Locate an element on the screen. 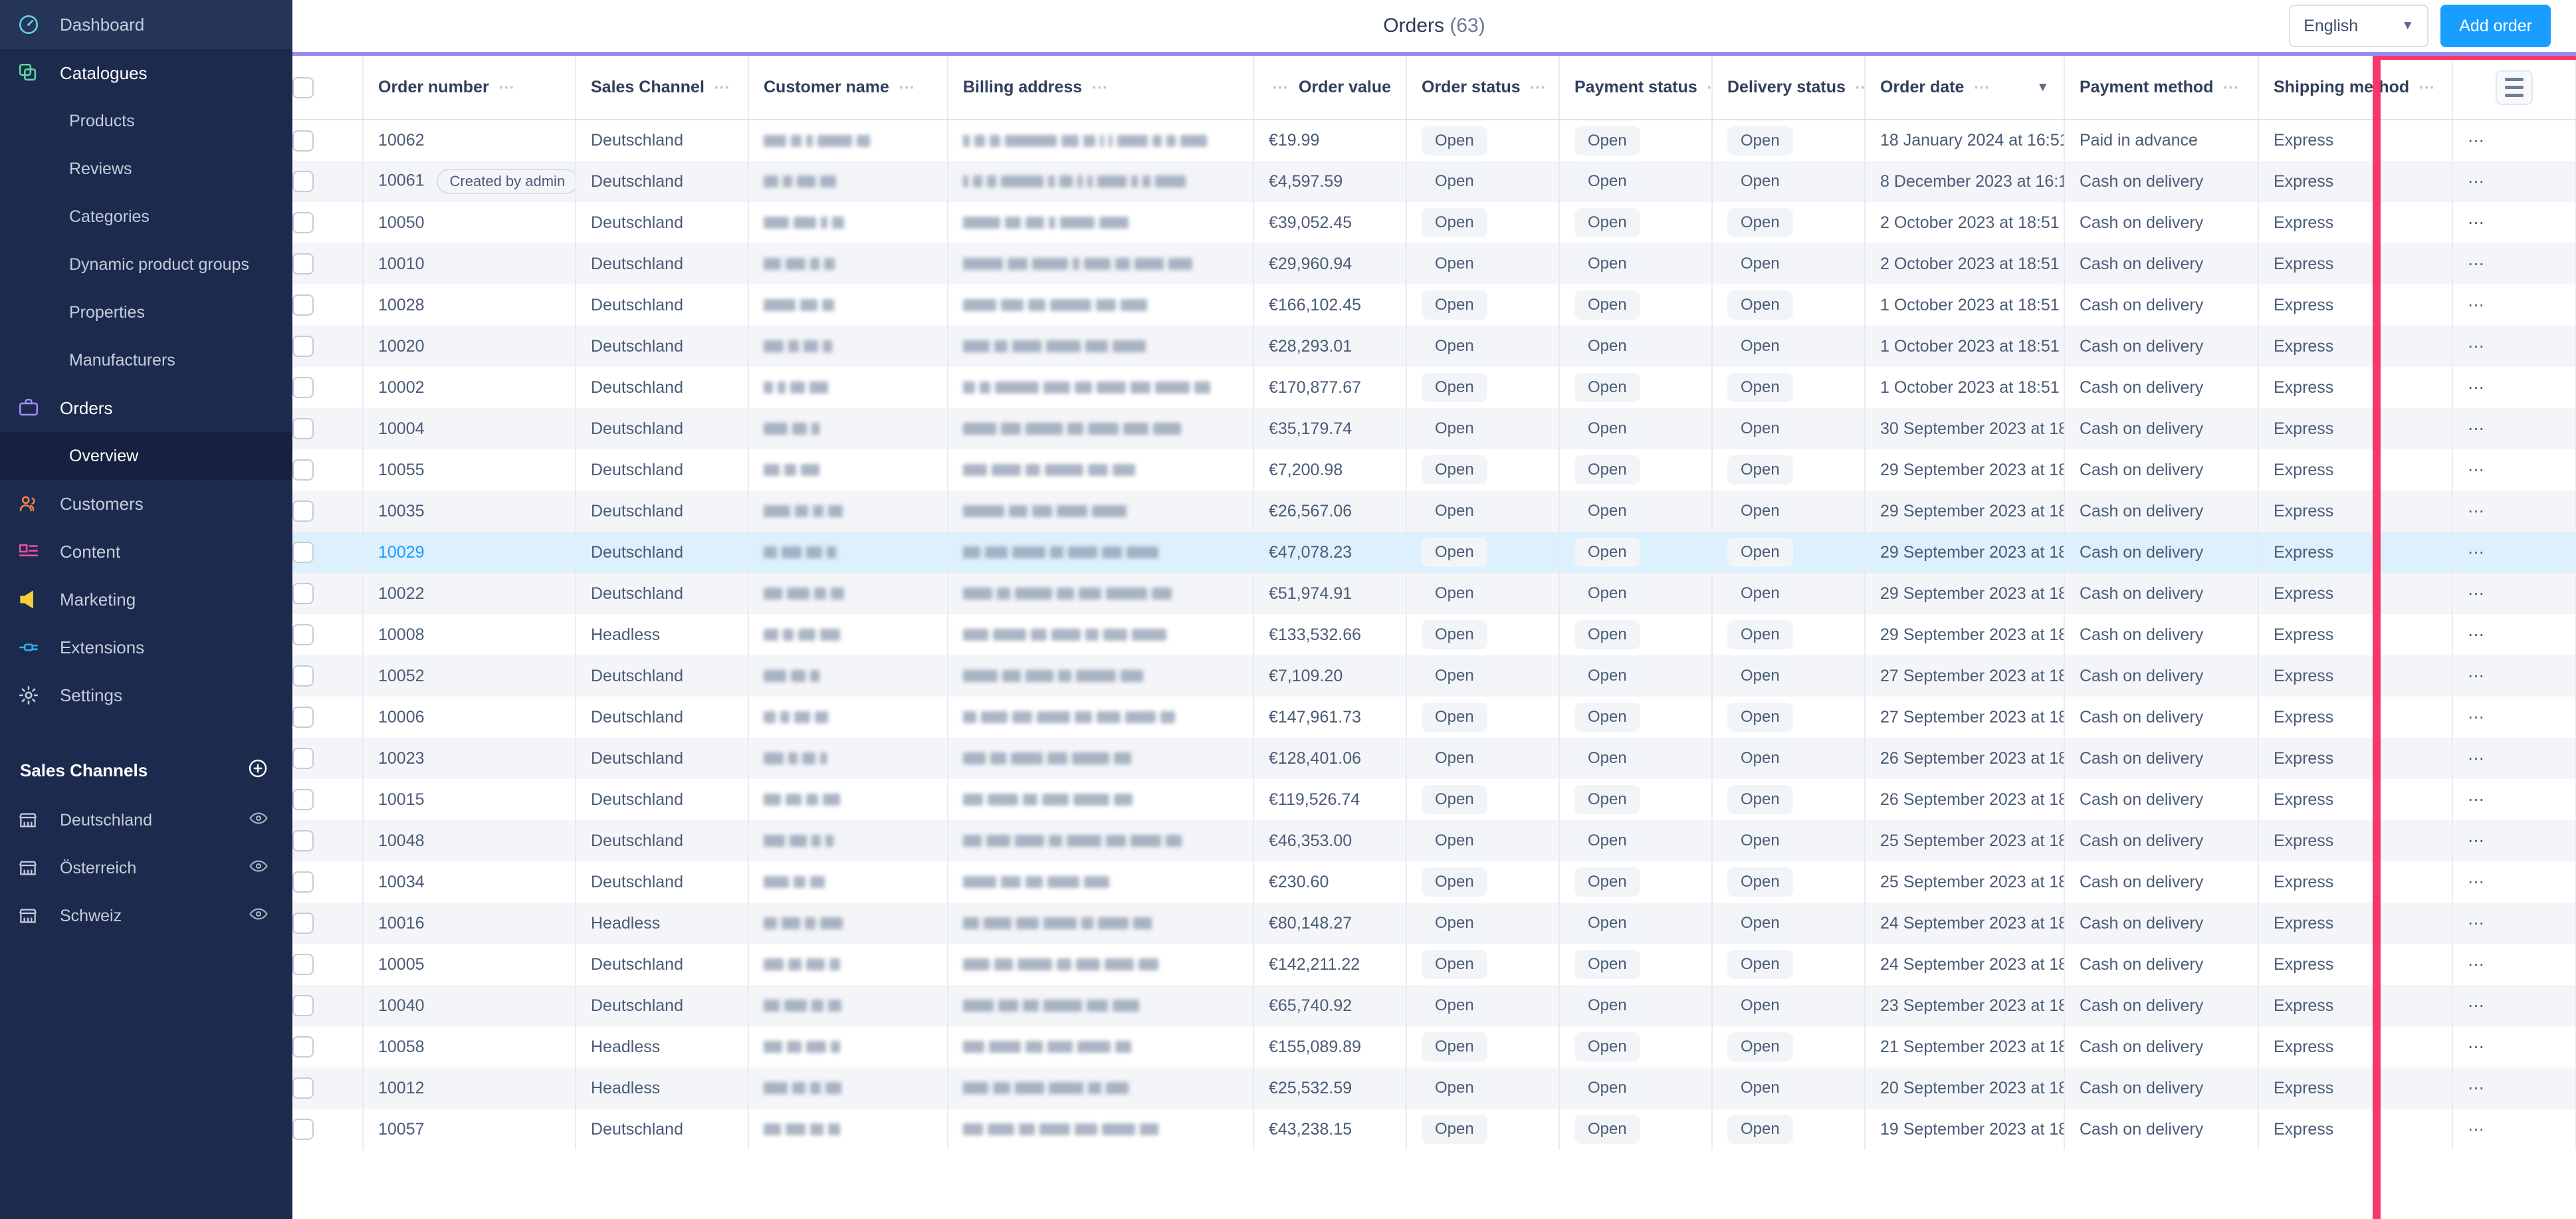  plus-circle-icon is located at coordinates (257, 771).